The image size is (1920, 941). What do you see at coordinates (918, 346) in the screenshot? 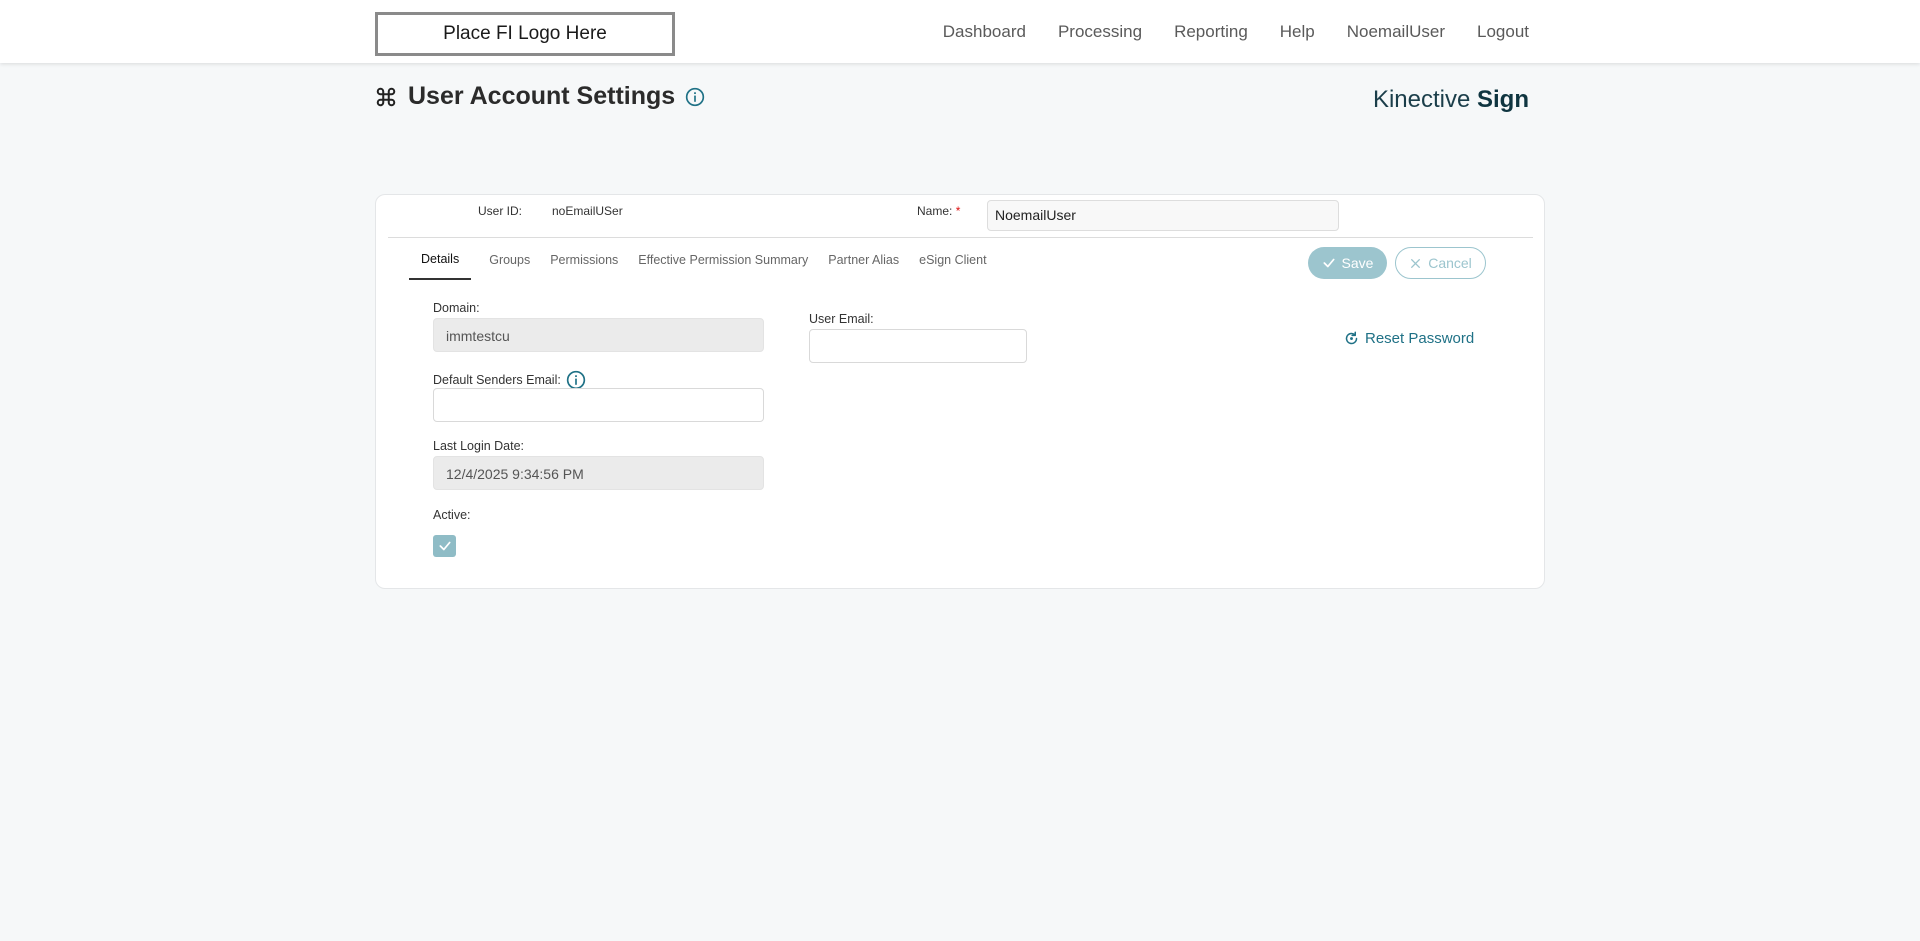
I see `user-email-field` at bounding box center [918, 346].